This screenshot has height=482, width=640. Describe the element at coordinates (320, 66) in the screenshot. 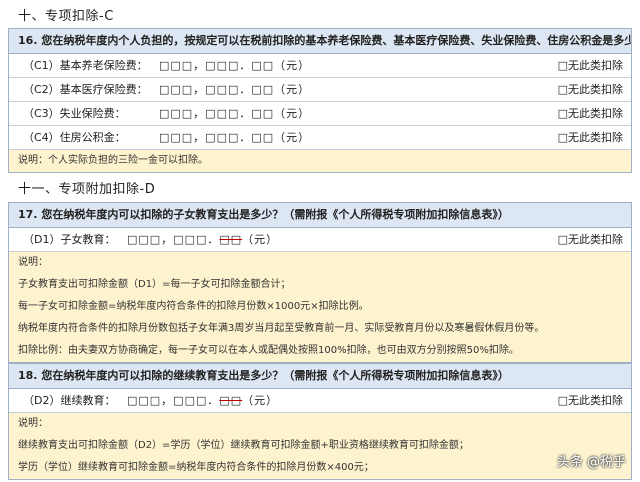

I see `deduction-row-c1: （C1）基本养老保险费： □□□，□□□．□□（元） □无此类扣除` at that location.